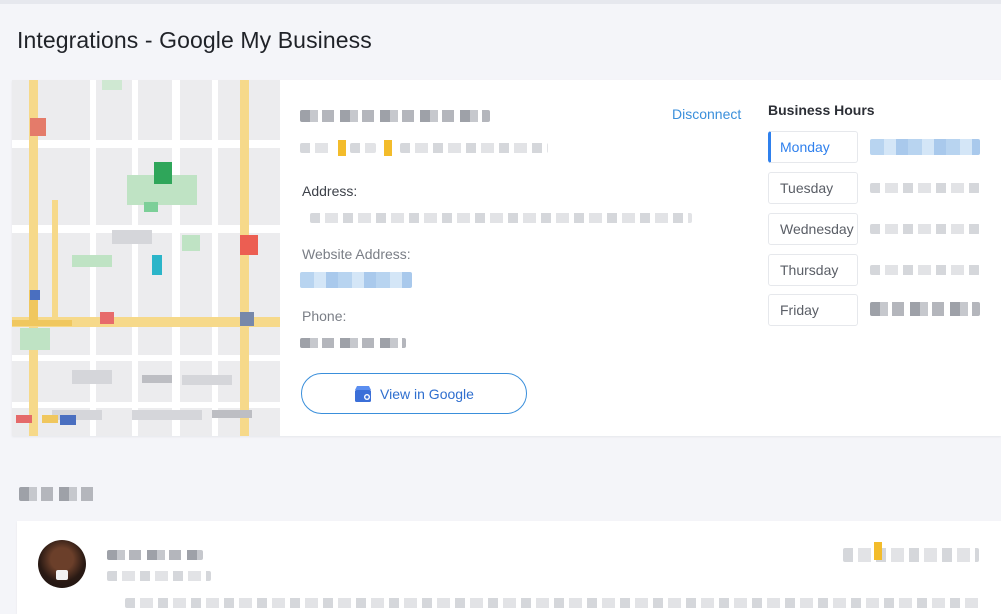 Image resolution: width=1001 pixels, height=614 pixels. Describe the element at coordinates (155, 555) in the screenshot. I see `reviewer-name-redacted` at that location.